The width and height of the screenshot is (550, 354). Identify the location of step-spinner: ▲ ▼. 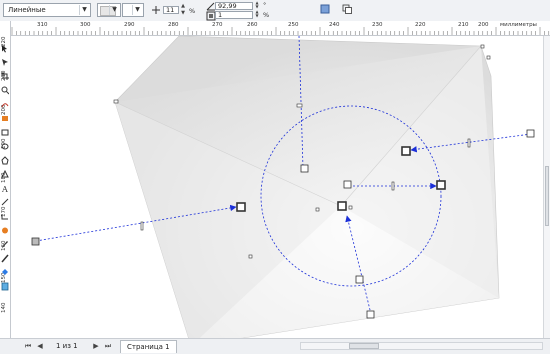
(183, 10).